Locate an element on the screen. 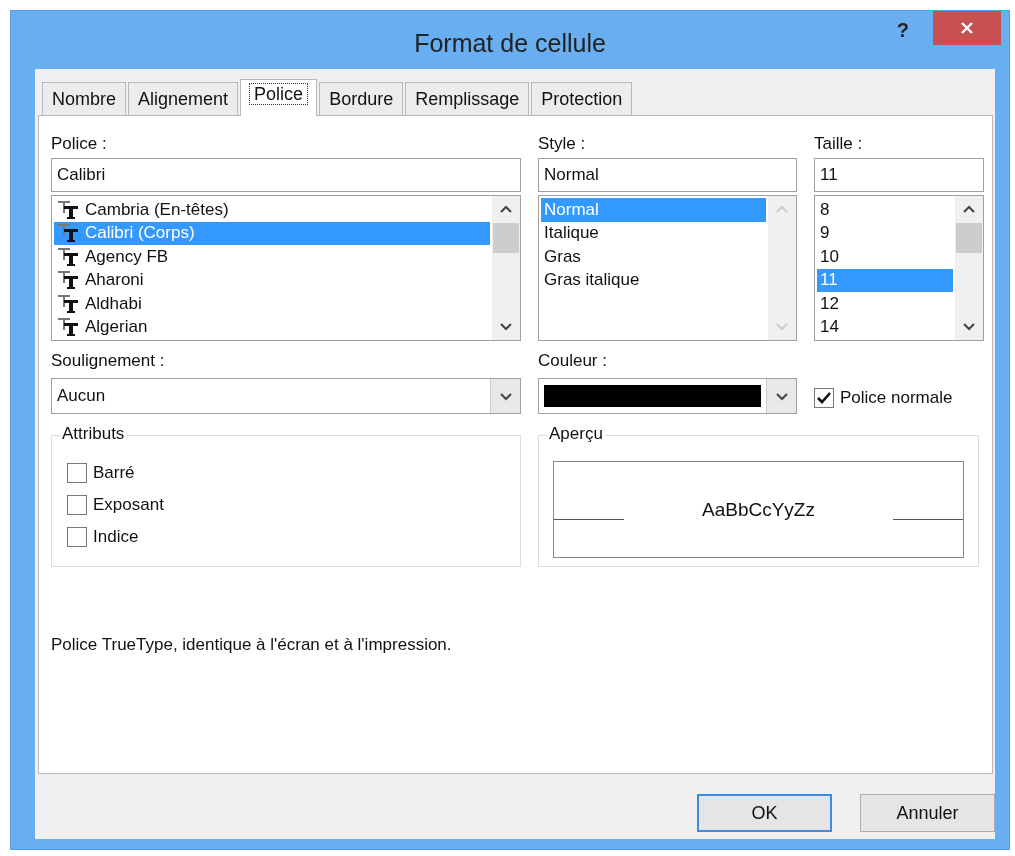 The width and height of the screenshot is (1015, 856). list-item: Italique is located at coordinates (653, 233).